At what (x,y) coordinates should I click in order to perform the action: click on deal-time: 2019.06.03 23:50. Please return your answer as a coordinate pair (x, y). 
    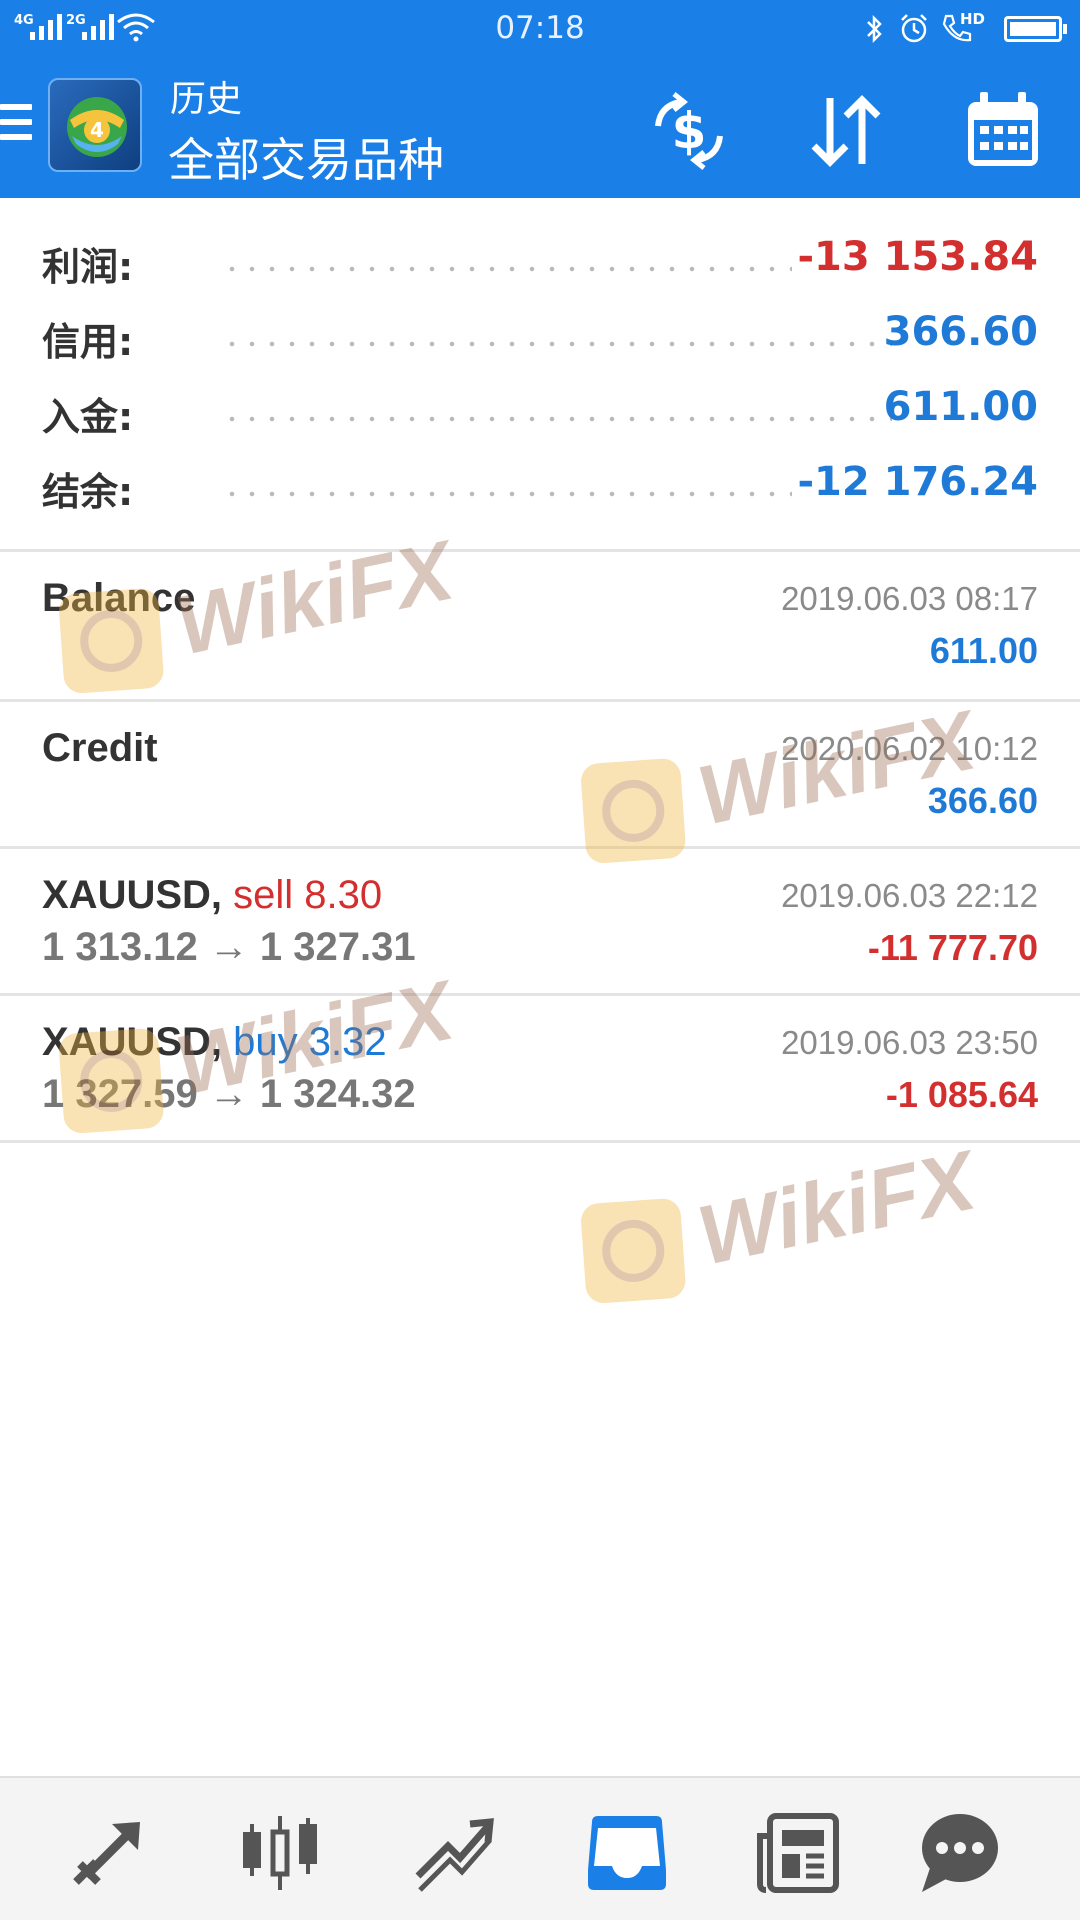
    Looking at the image, I should click on (909, 1042).